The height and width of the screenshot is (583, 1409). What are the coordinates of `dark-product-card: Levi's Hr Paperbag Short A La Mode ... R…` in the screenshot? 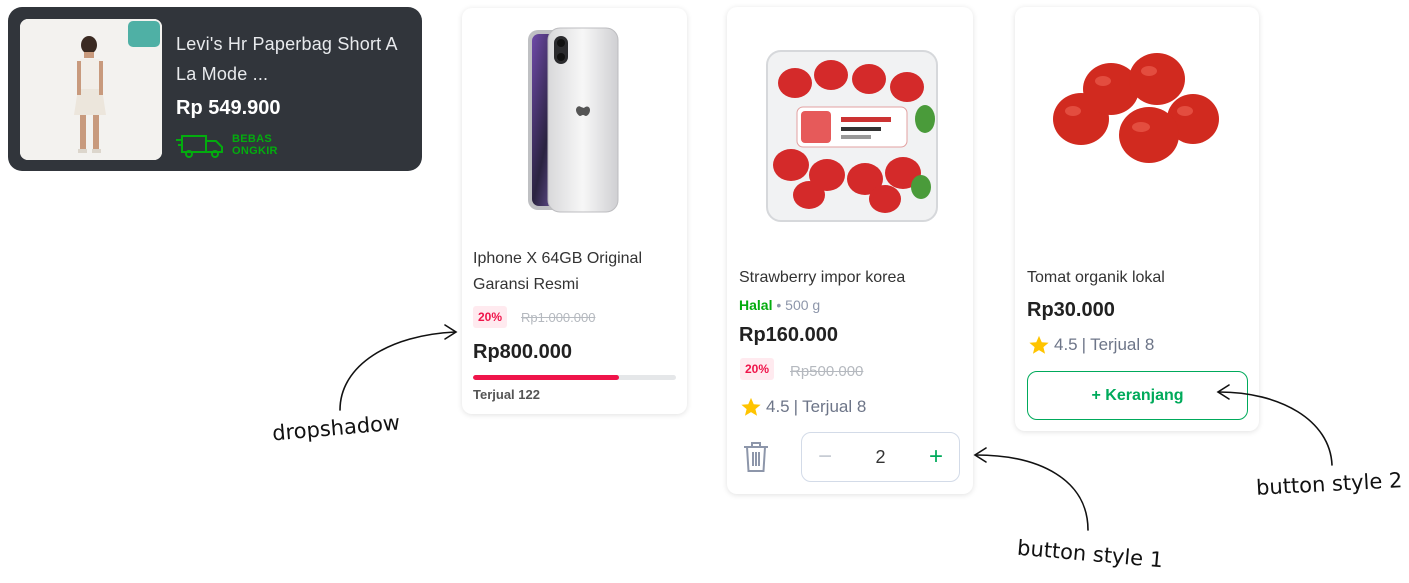 It's located at (215, 89).